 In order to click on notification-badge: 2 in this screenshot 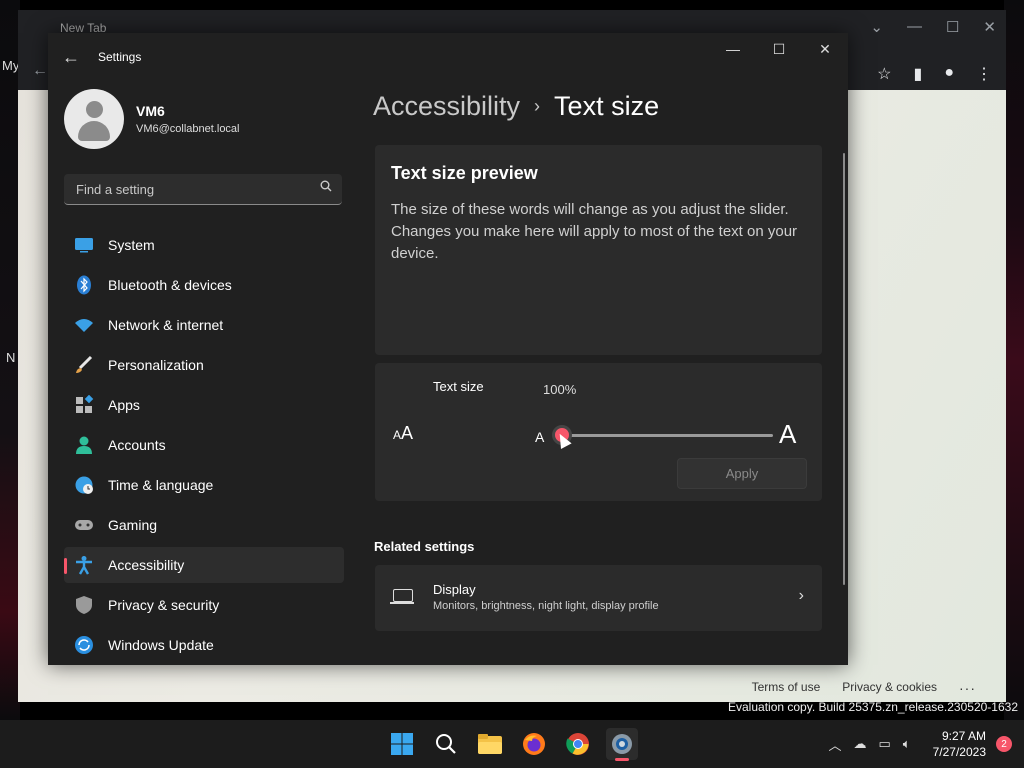, I will do `click(1004, 744)`.